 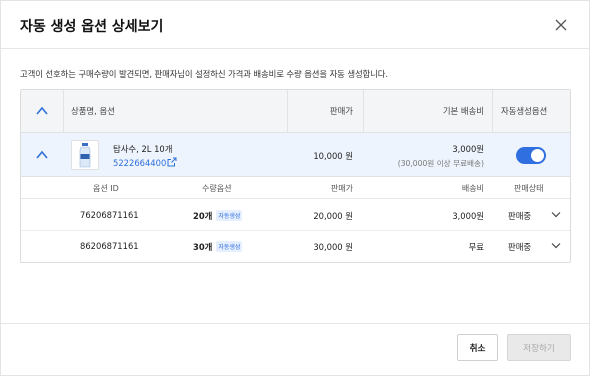 What do you see at coordinates (109, 215) in the screenshot?
I see `option-id: 76206871161` at bounding box center [109, 215].